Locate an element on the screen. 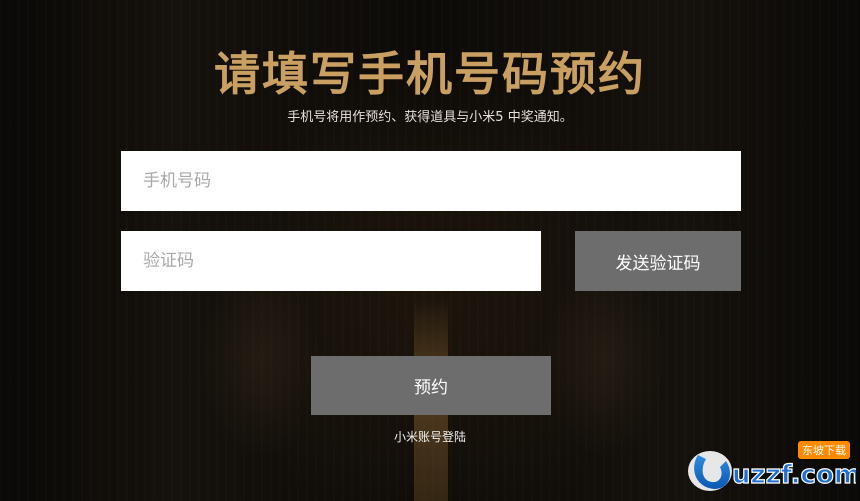  reserve-button: 预约 is located at coordinates (431, 385).